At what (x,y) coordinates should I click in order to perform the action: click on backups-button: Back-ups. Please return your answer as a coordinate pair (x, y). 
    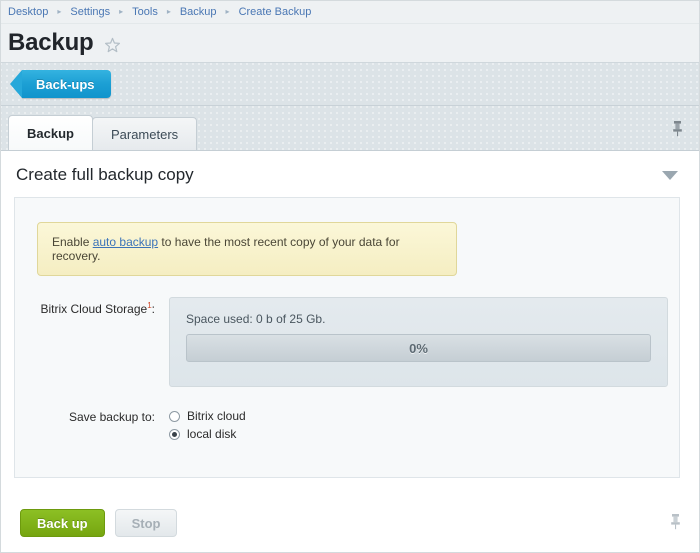
    Looking at the image, I should click on (60, 84).